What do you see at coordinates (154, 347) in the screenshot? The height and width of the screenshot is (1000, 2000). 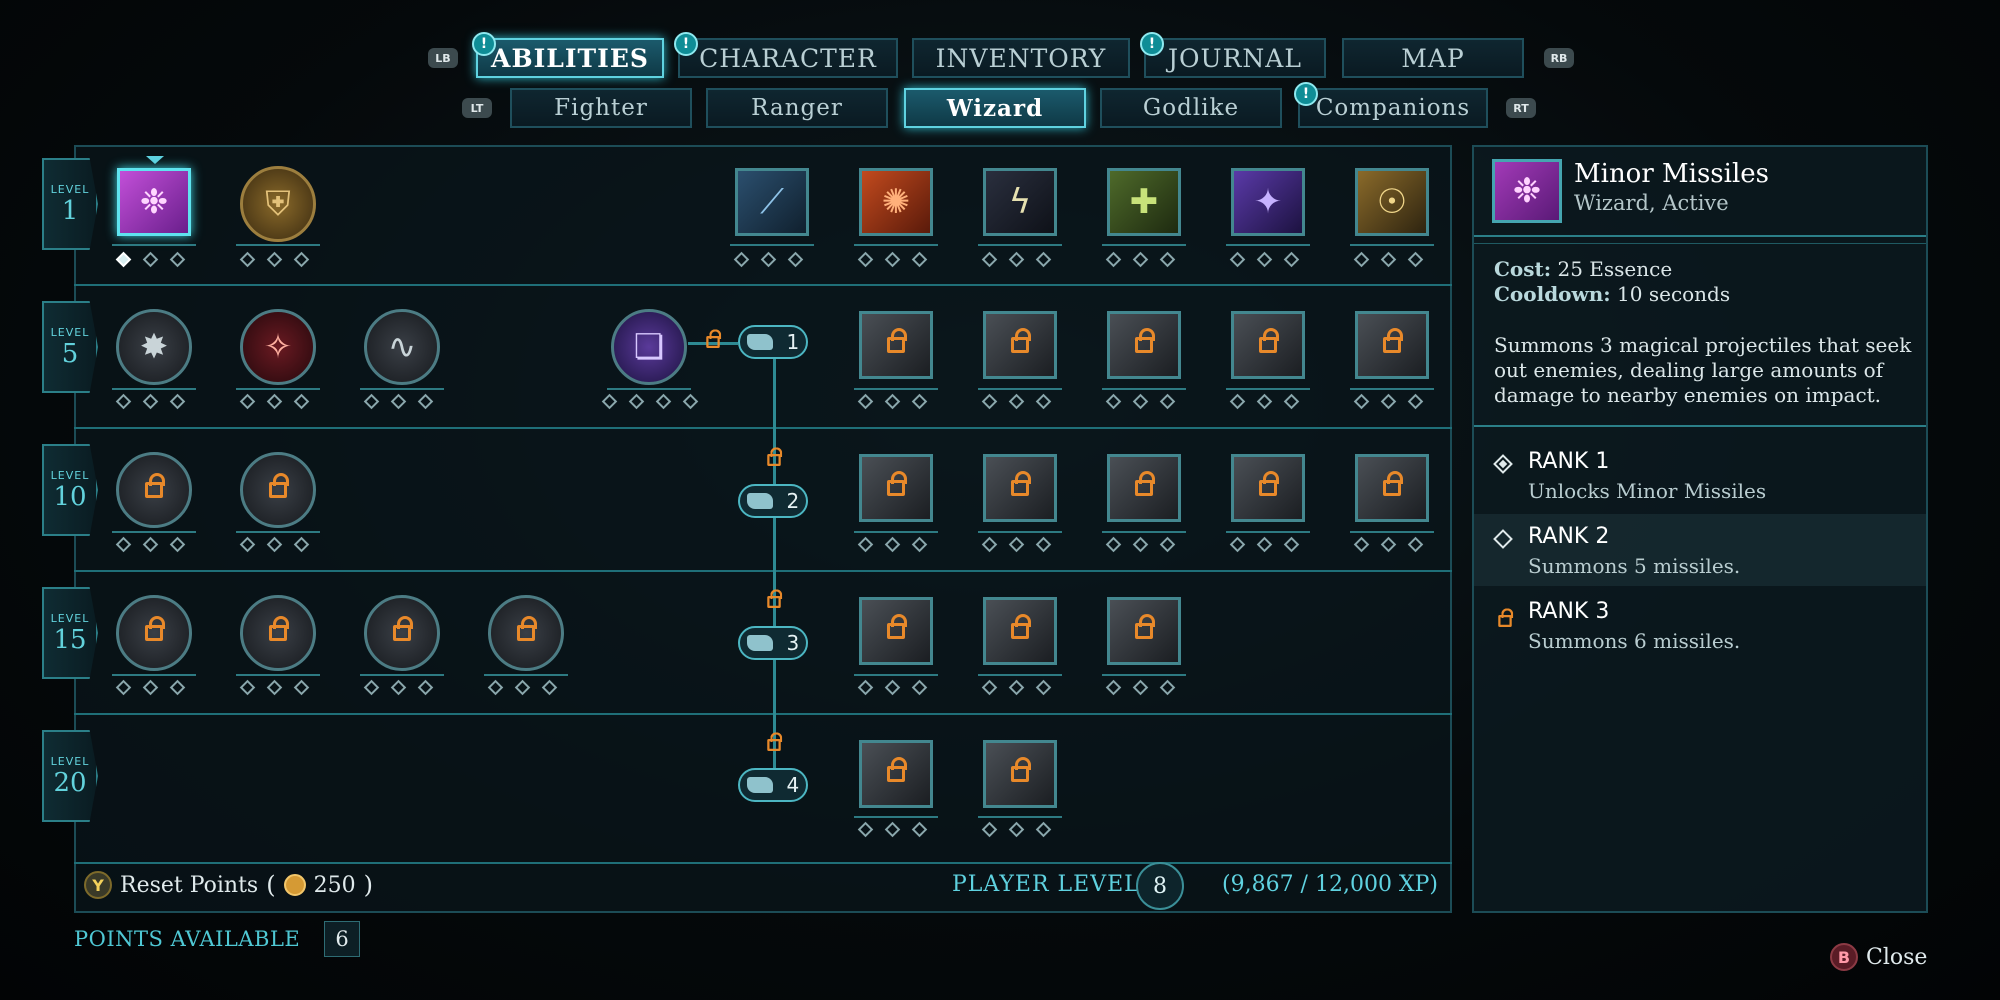 I see `ability-l5-burst: ✸` at bounding box center [154, 347].